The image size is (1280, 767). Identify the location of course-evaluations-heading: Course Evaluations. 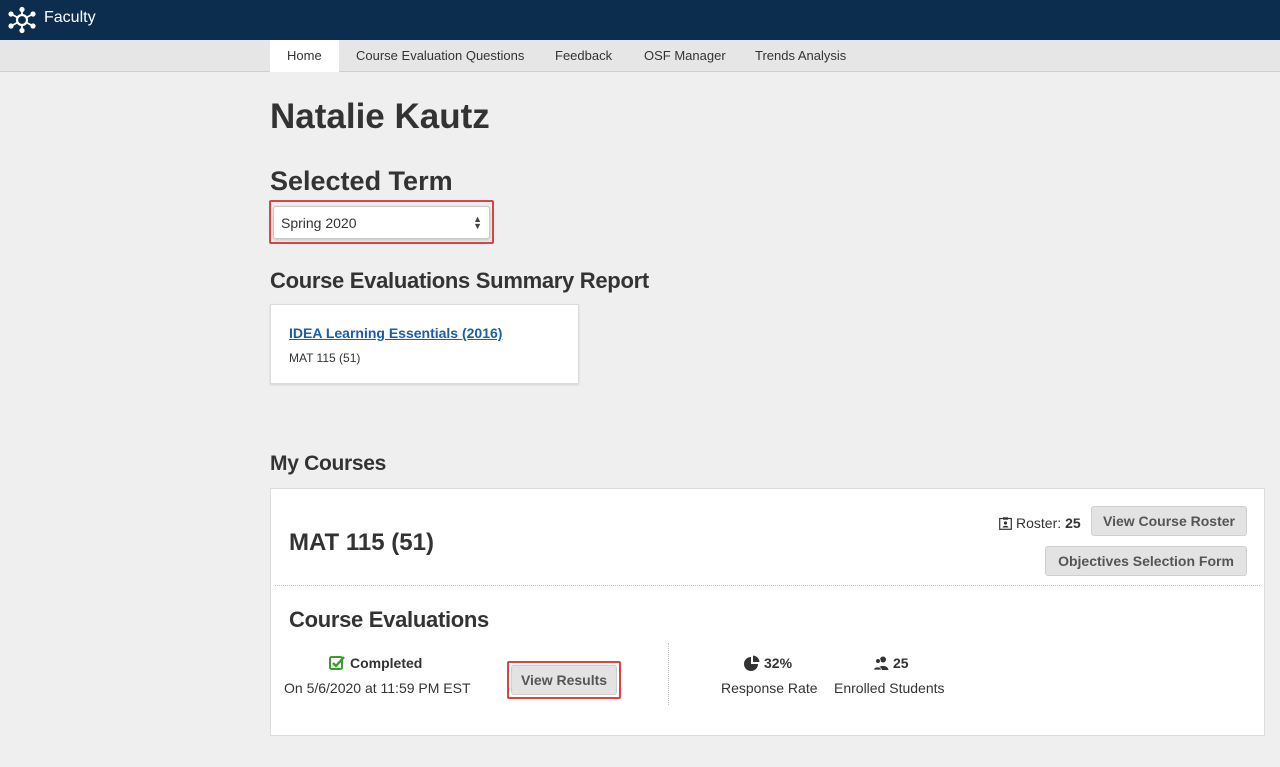
(389, 619).